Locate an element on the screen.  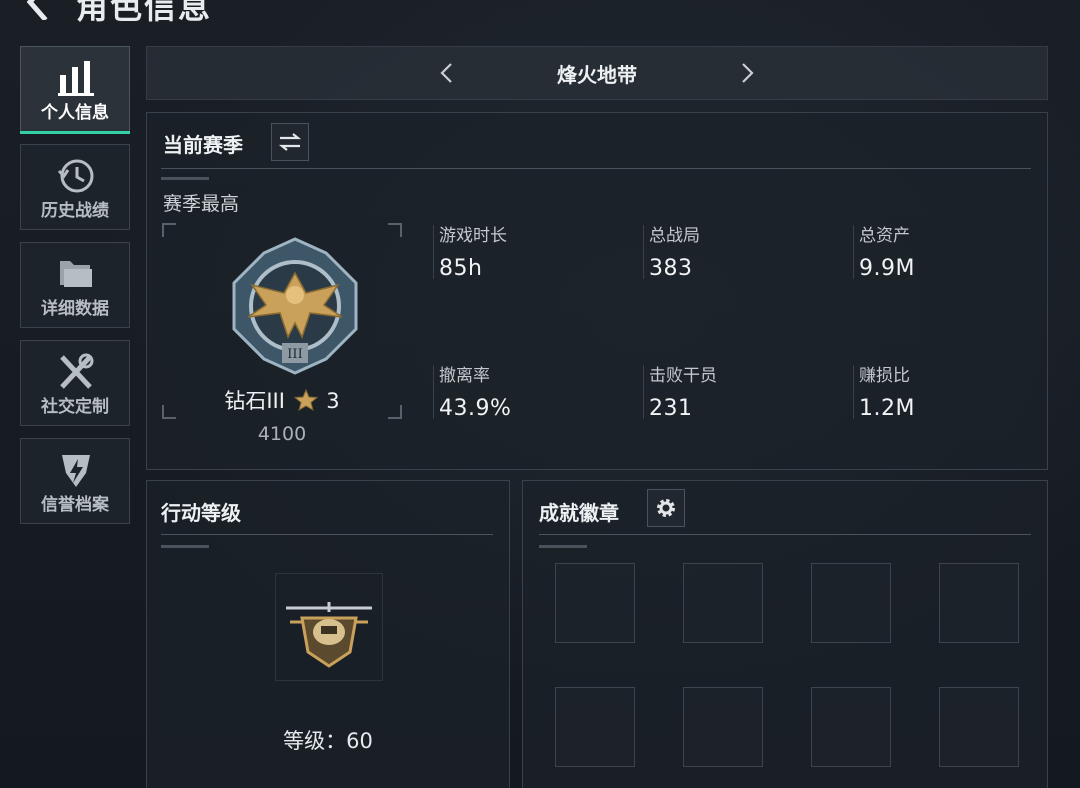
badge-settings-button is located at coordinates (666, 508).